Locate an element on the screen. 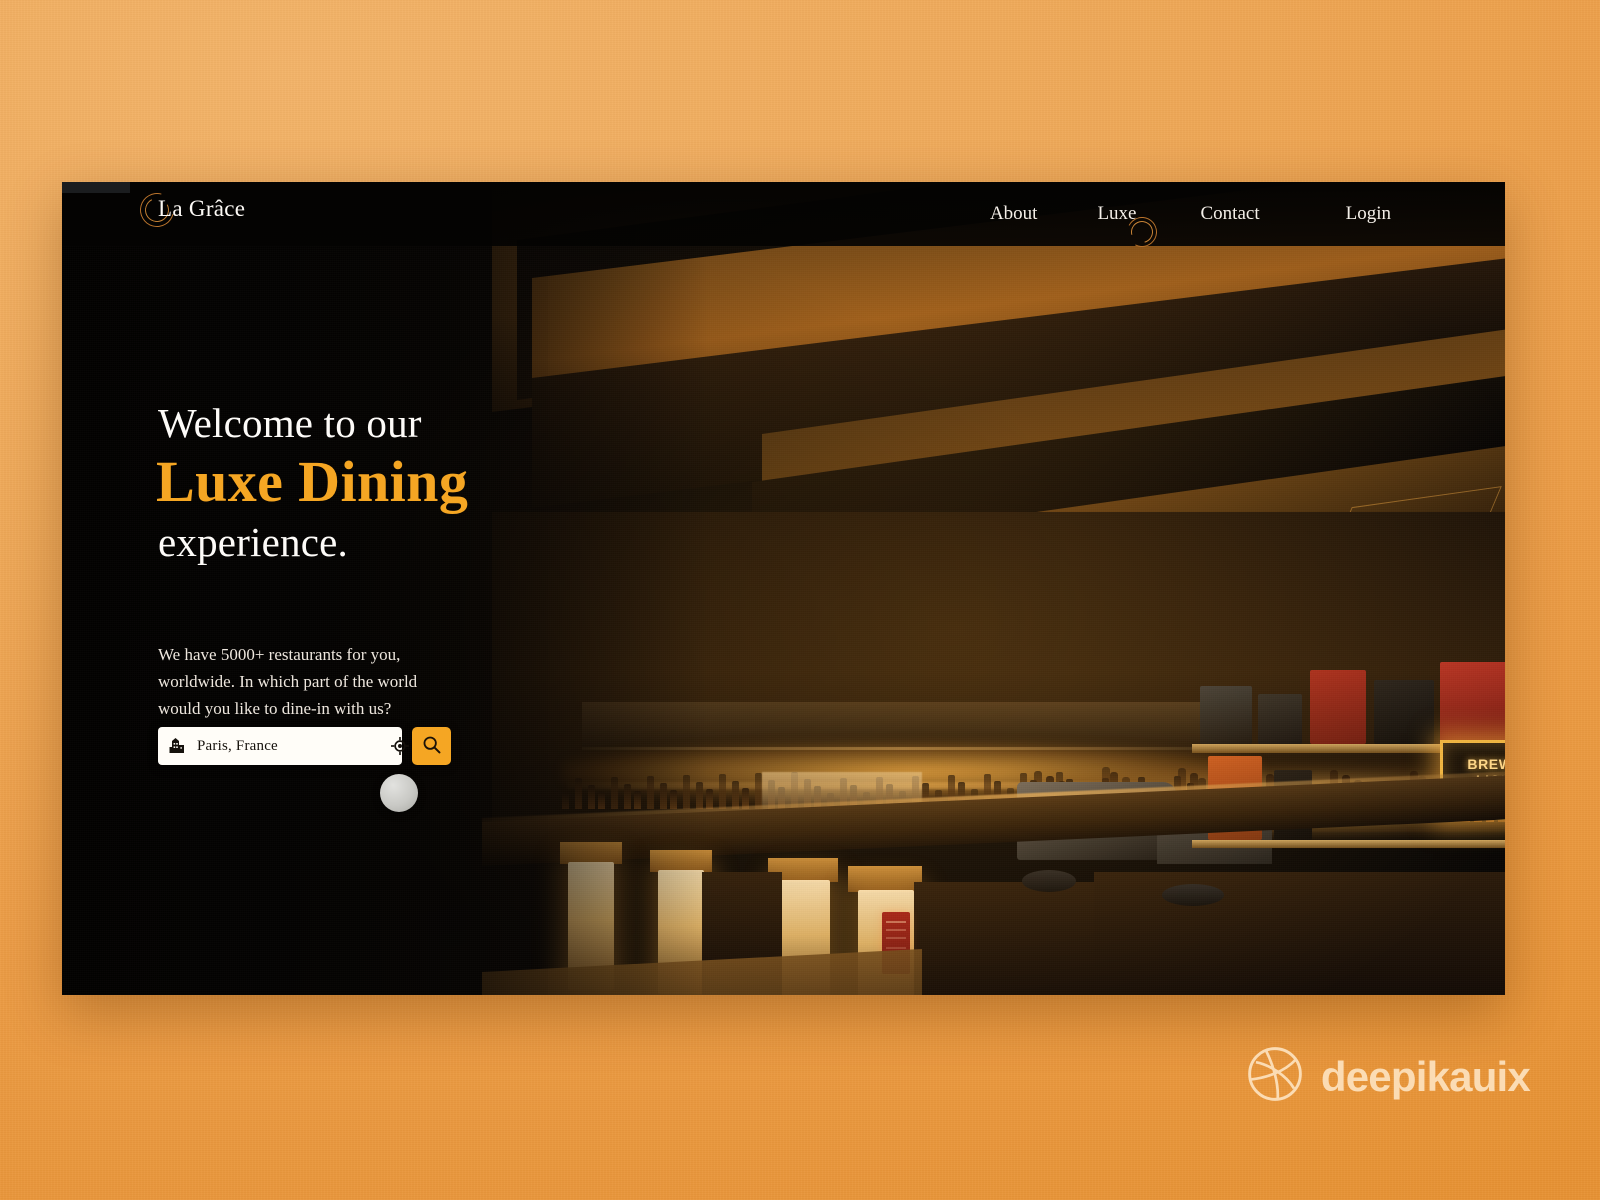 This screenshot has width=1600, height=1200. cursor-indicator is located at coordinates (399, 793).